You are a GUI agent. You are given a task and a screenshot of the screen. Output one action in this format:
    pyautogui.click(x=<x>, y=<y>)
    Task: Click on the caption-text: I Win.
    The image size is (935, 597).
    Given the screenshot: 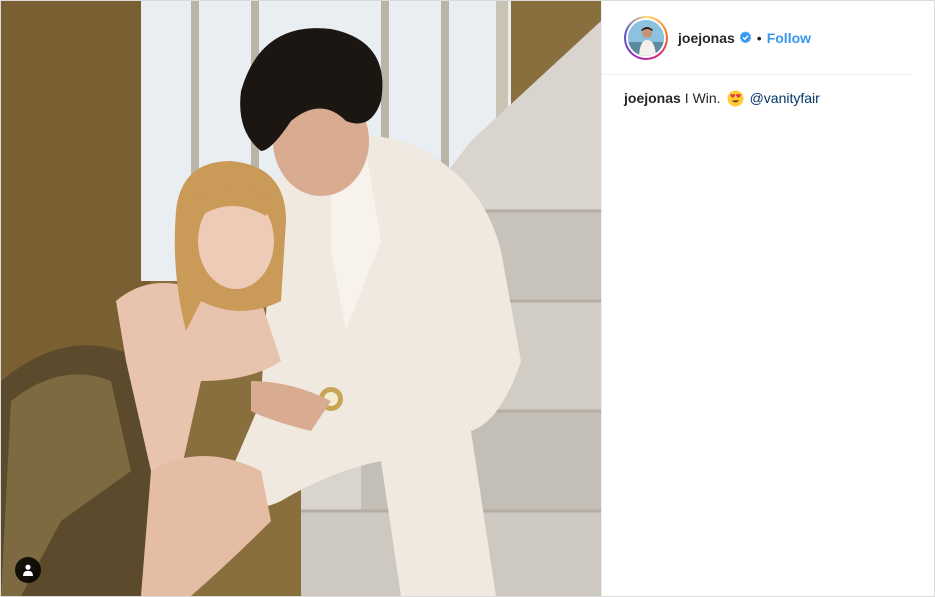 What is the action you would take?
    pyautogui.click(x=702, y=98)
    